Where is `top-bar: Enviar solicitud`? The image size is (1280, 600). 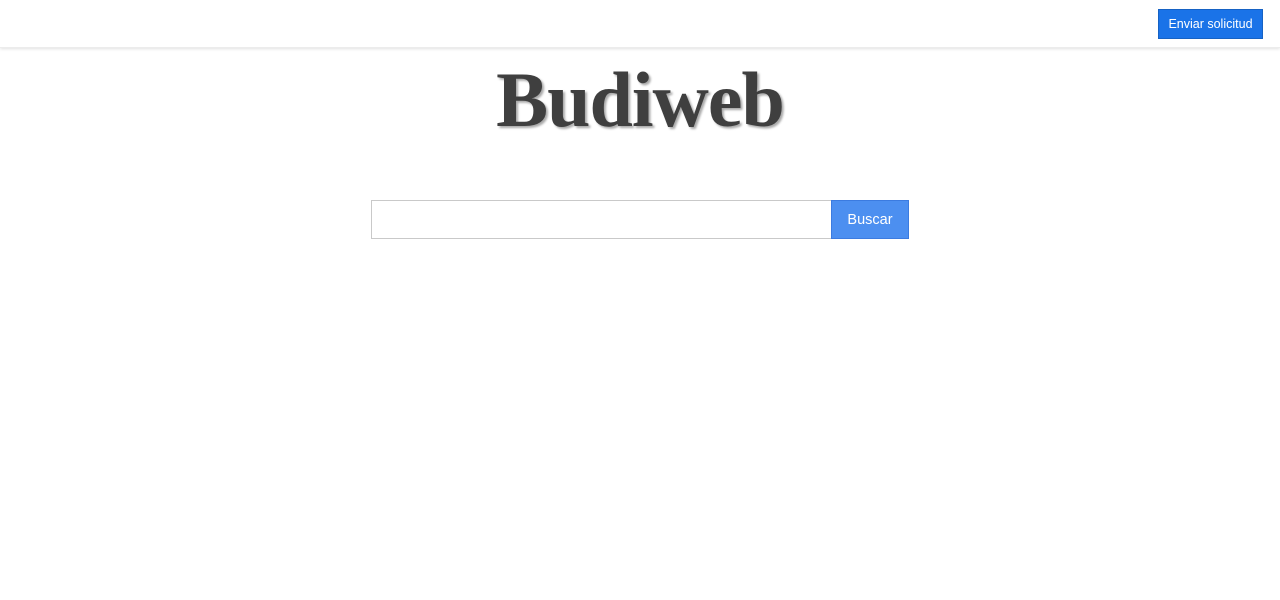
top-bar: Enviar solicitud is located at coordinates (640, 24).